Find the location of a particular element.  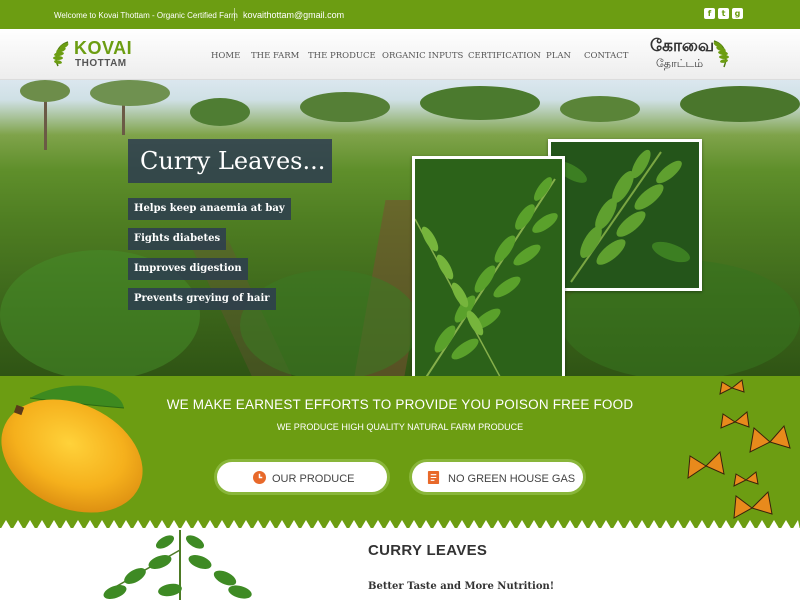

crop-bush is located at coordinates (330, 323).